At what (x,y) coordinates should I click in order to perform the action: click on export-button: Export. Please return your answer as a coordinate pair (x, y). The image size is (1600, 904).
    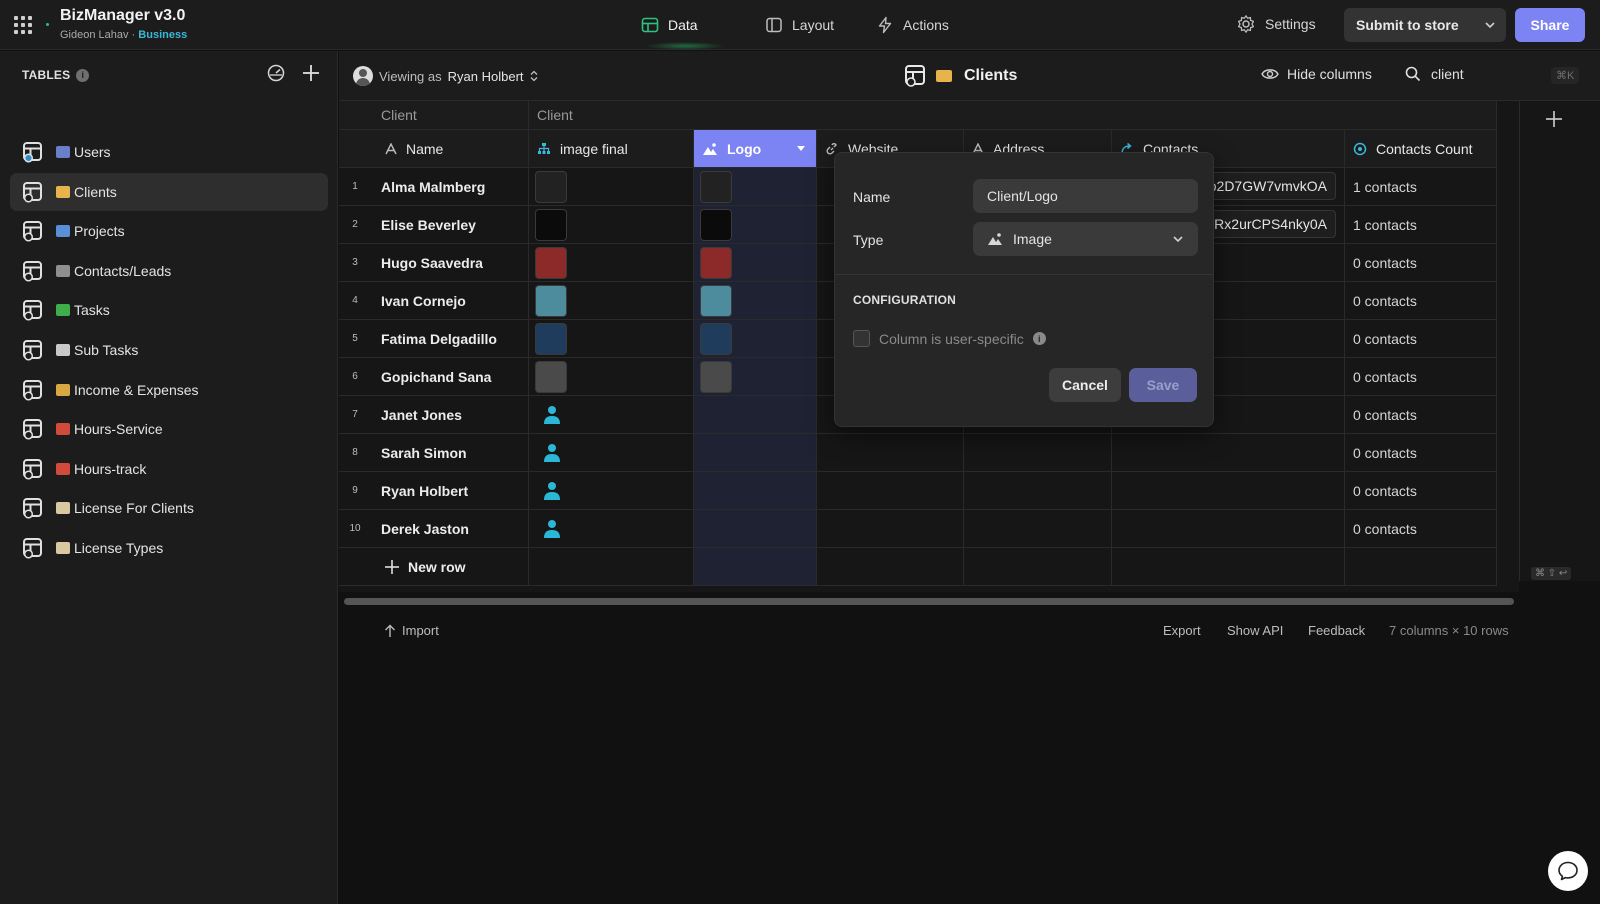
    Looking at the image, I should click on (1182, 630).